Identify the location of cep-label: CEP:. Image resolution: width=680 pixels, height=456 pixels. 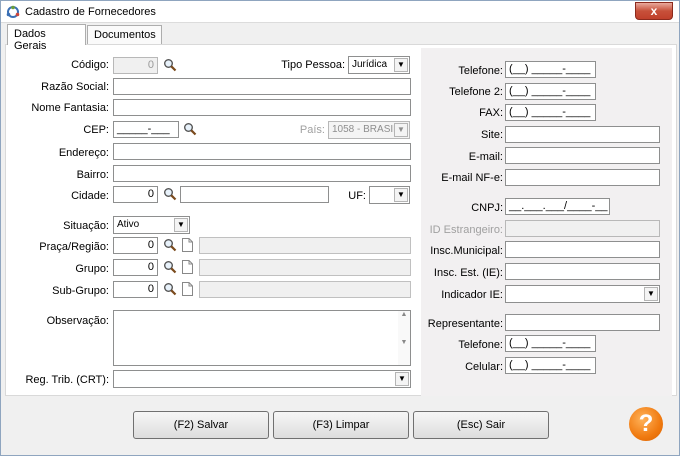
(96, 130).